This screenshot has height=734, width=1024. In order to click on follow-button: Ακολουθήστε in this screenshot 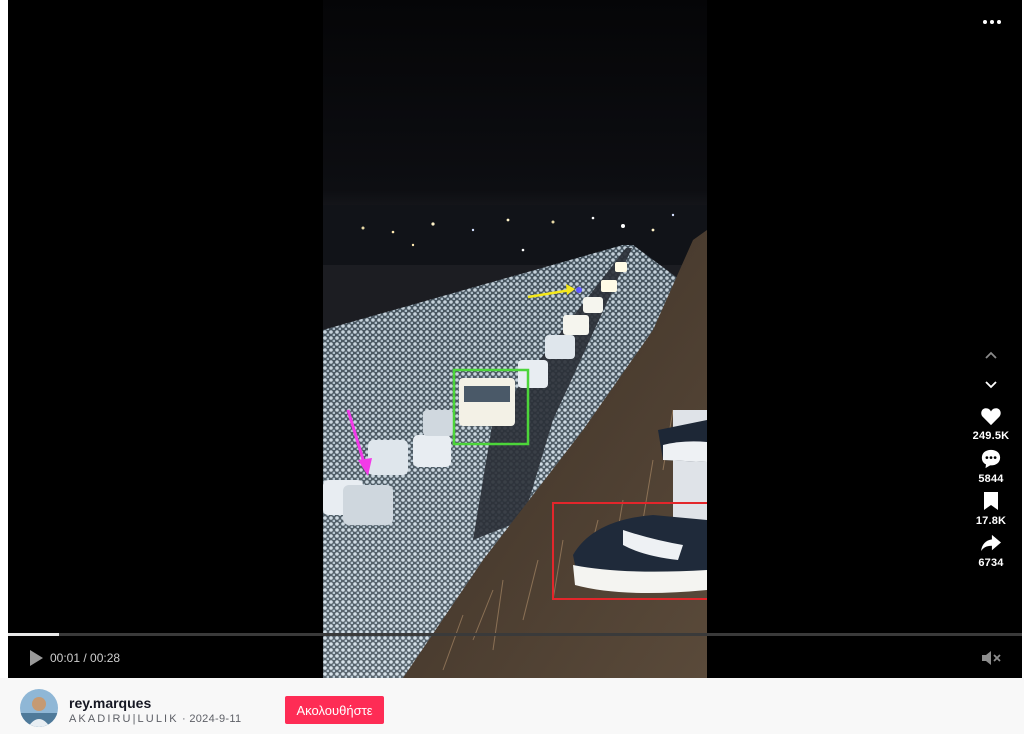, I will do `click(334, 710)`.